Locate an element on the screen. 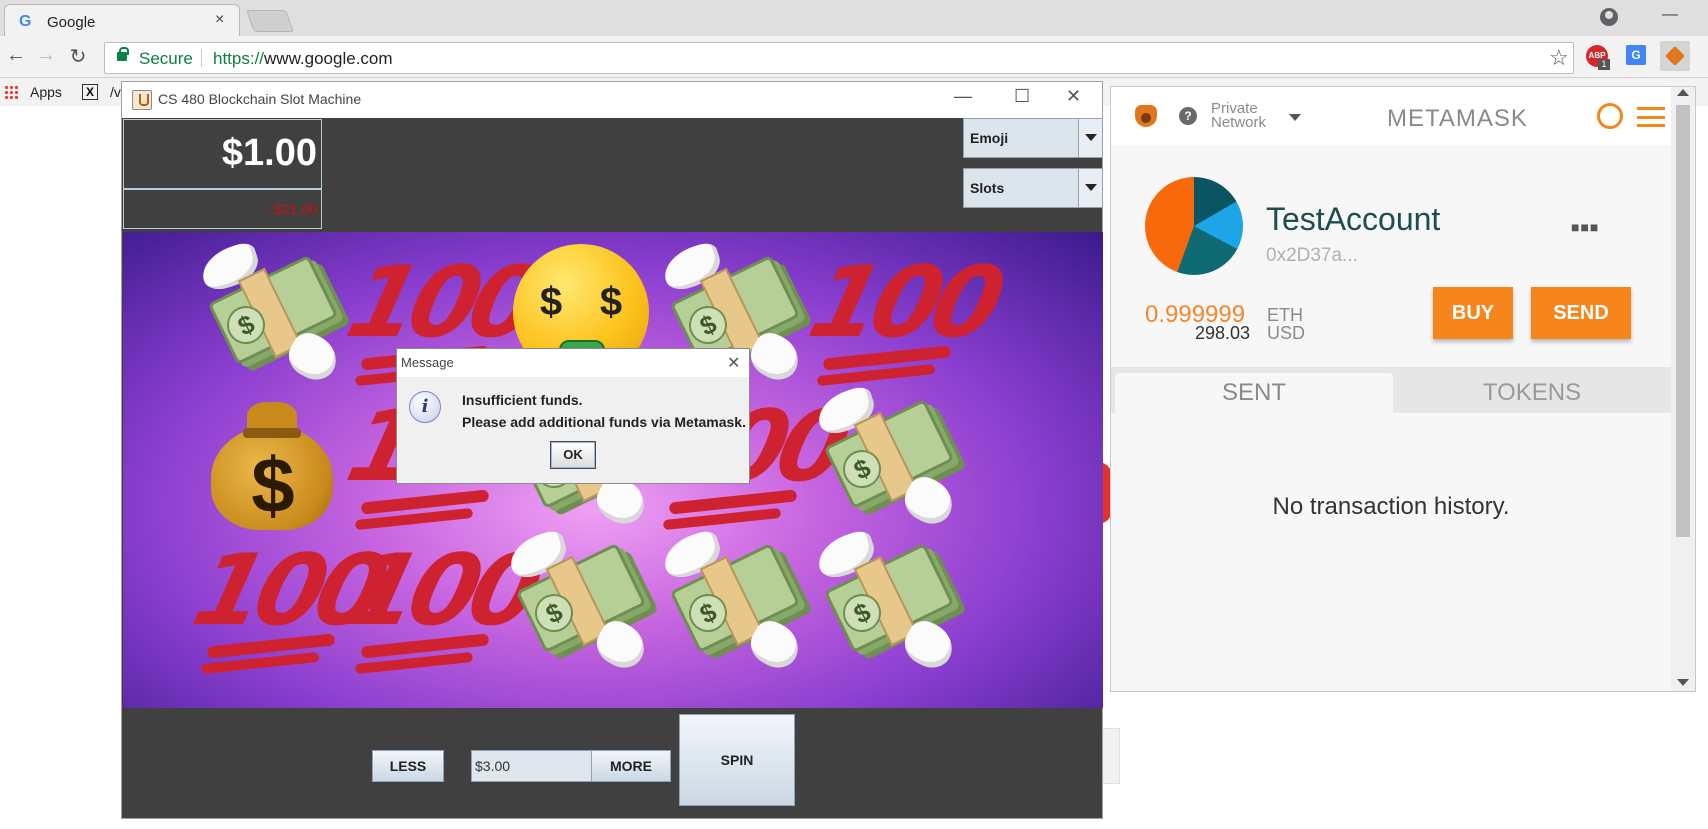 This screenshot has width=1708, height=829. metamask-tabs: SENT TOKENS is located at coordinates (1391, 390).